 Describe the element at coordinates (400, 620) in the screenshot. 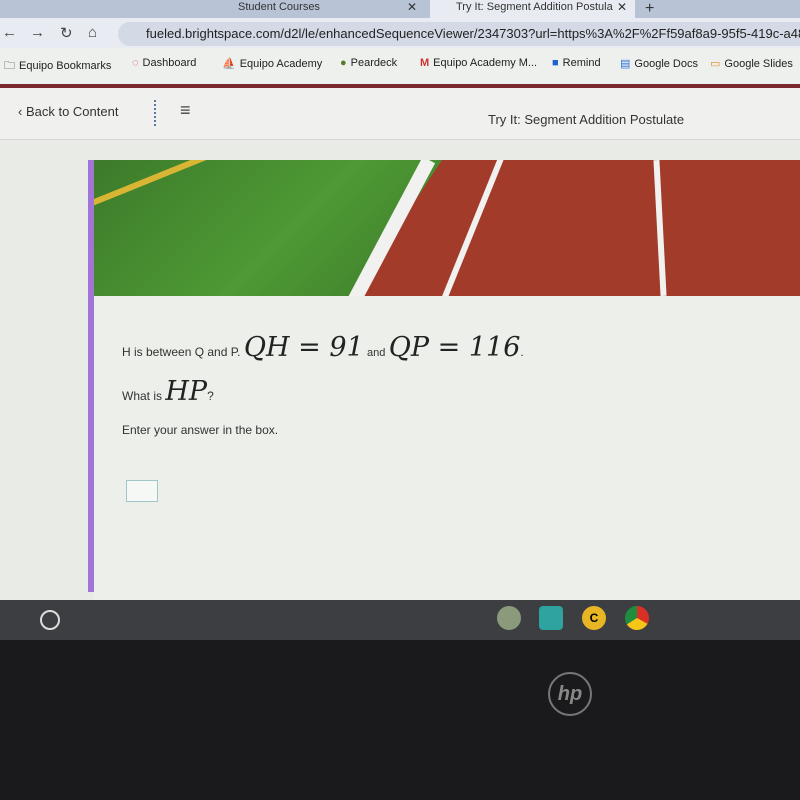

I see `taskbar: C` at that location.